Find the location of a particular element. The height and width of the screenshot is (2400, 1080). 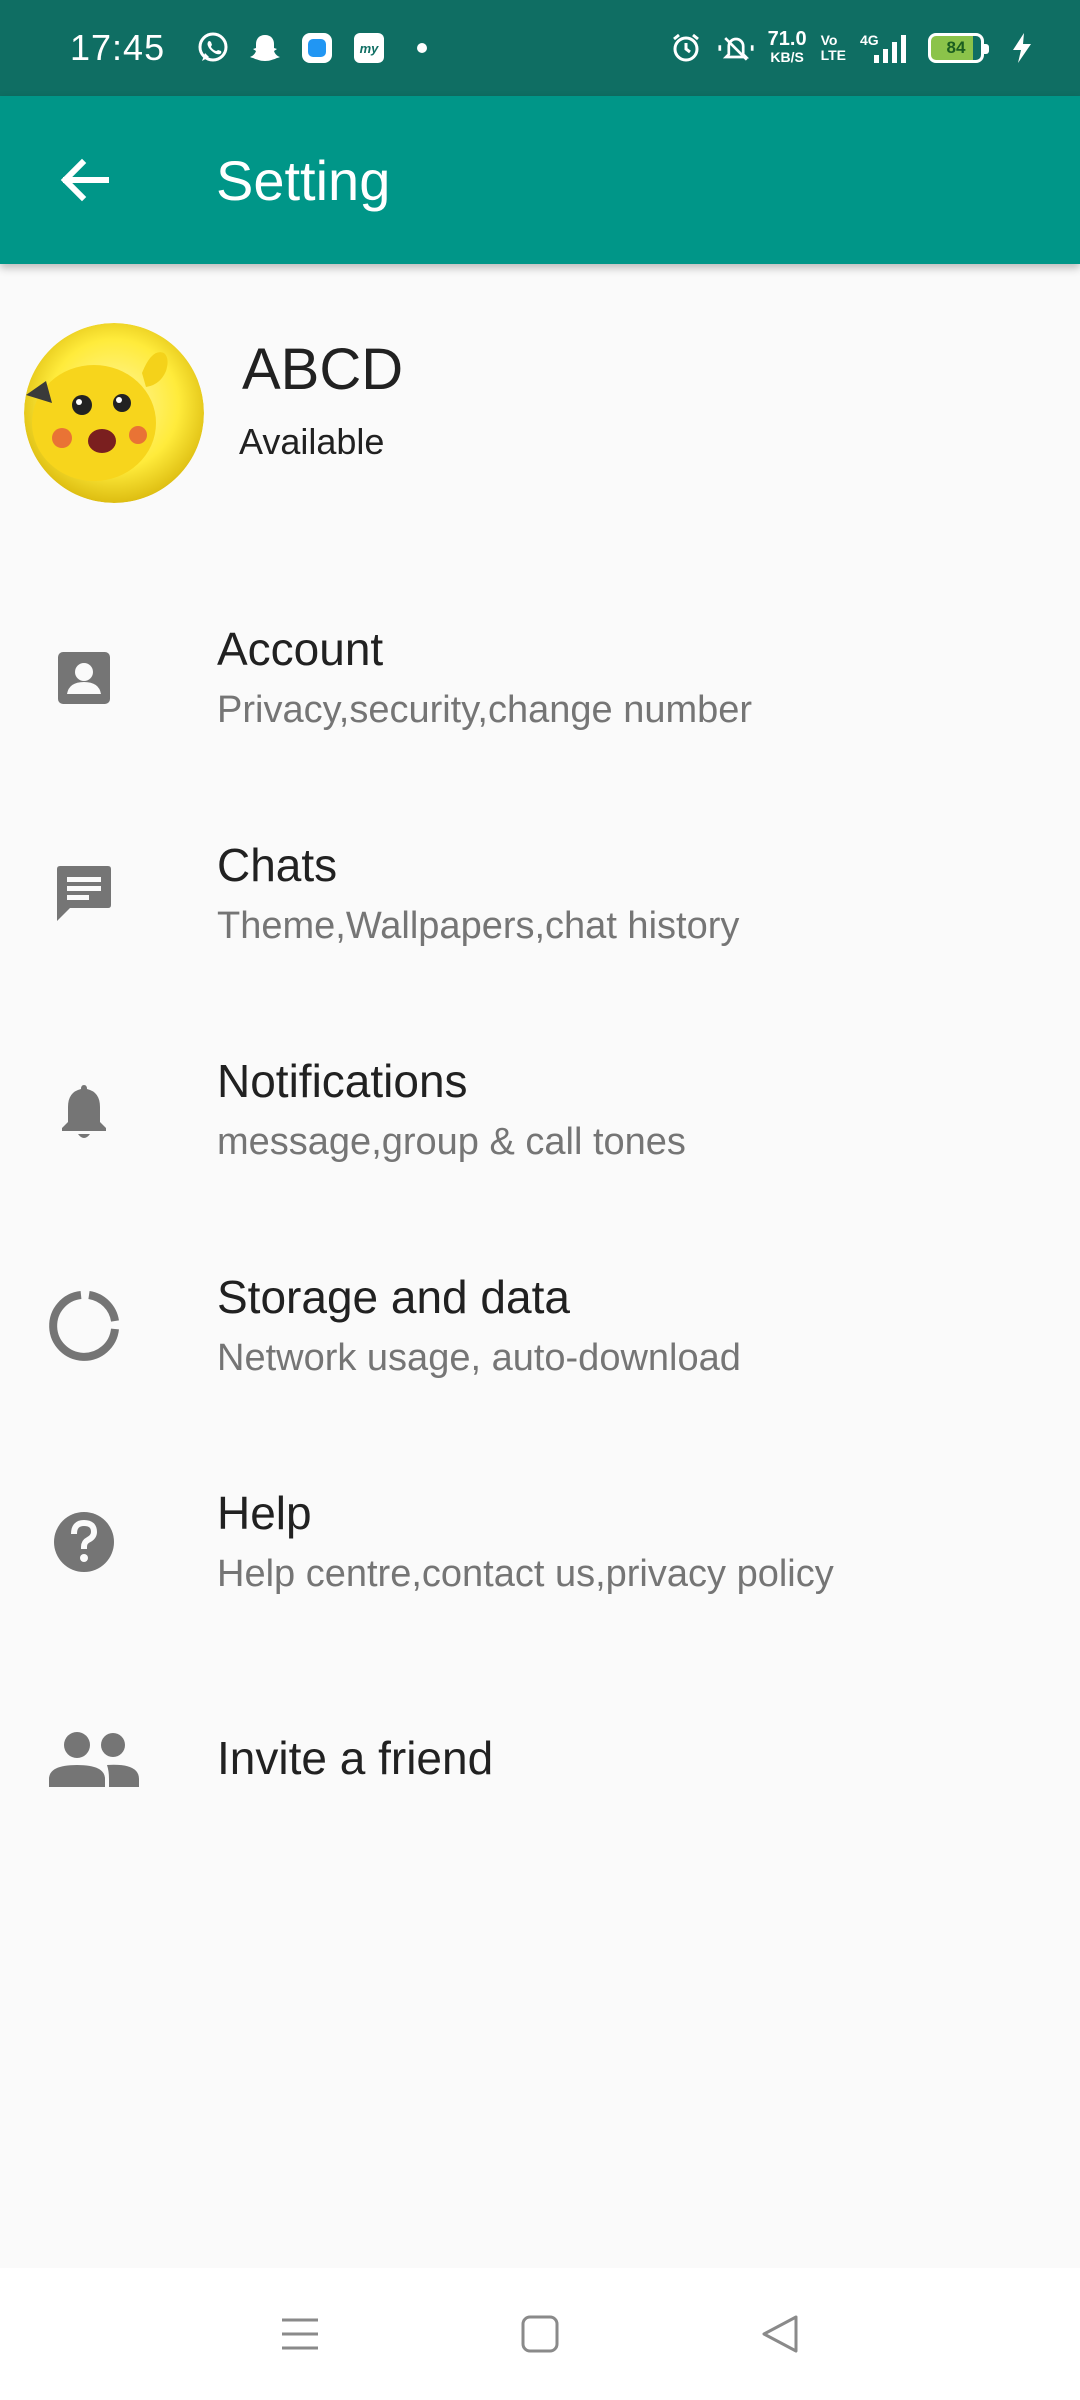

myjio-icon: my is located at coordinates (369, 48).